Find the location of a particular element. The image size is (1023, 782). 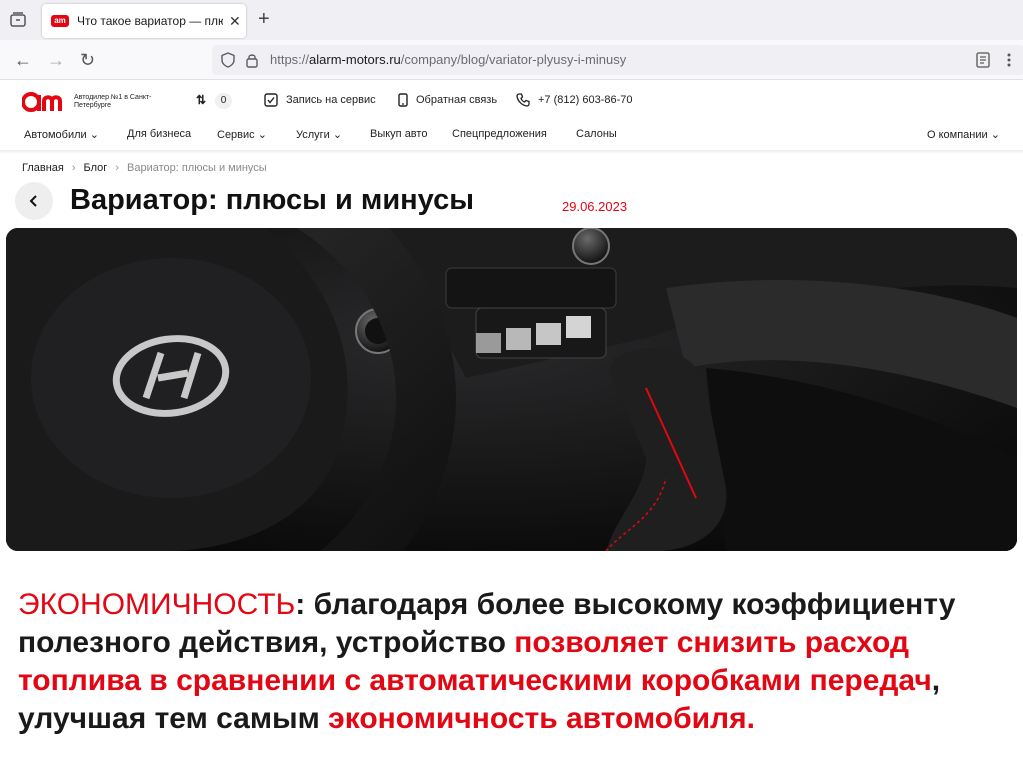

callback-link: Обратная связь is located at coordinates (447, 100).